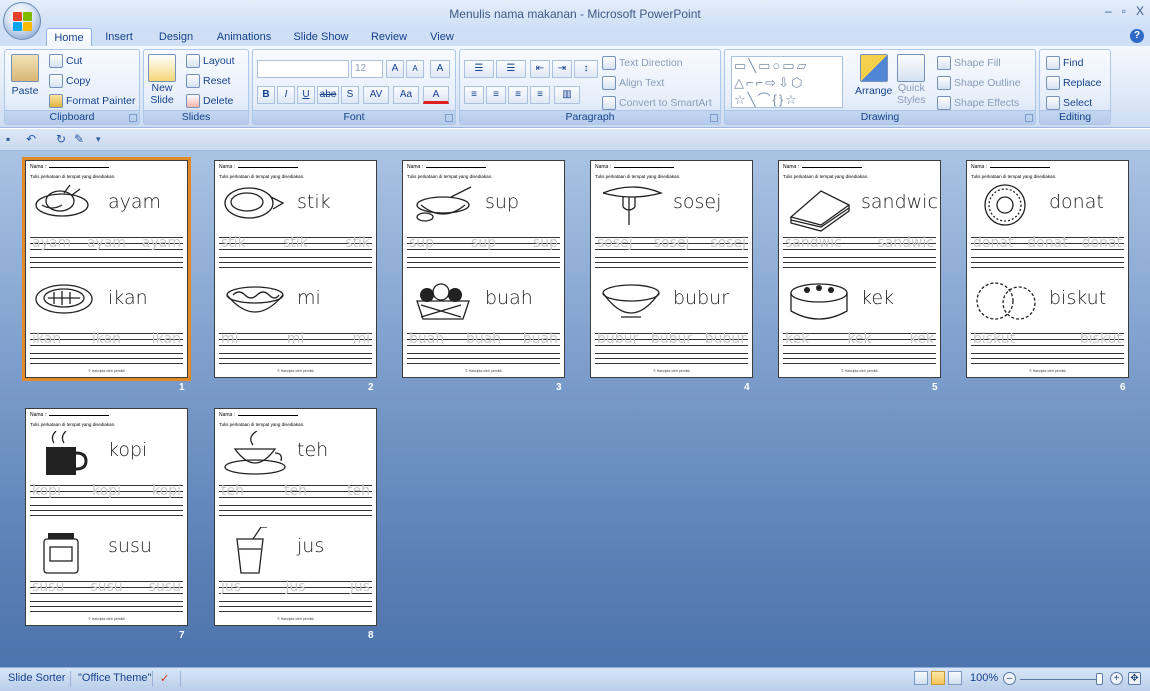  What do you see at coordinates (376, 95) in the screenshot?
I see `character-spacing-button: AV` at bounding box center [376, 95].